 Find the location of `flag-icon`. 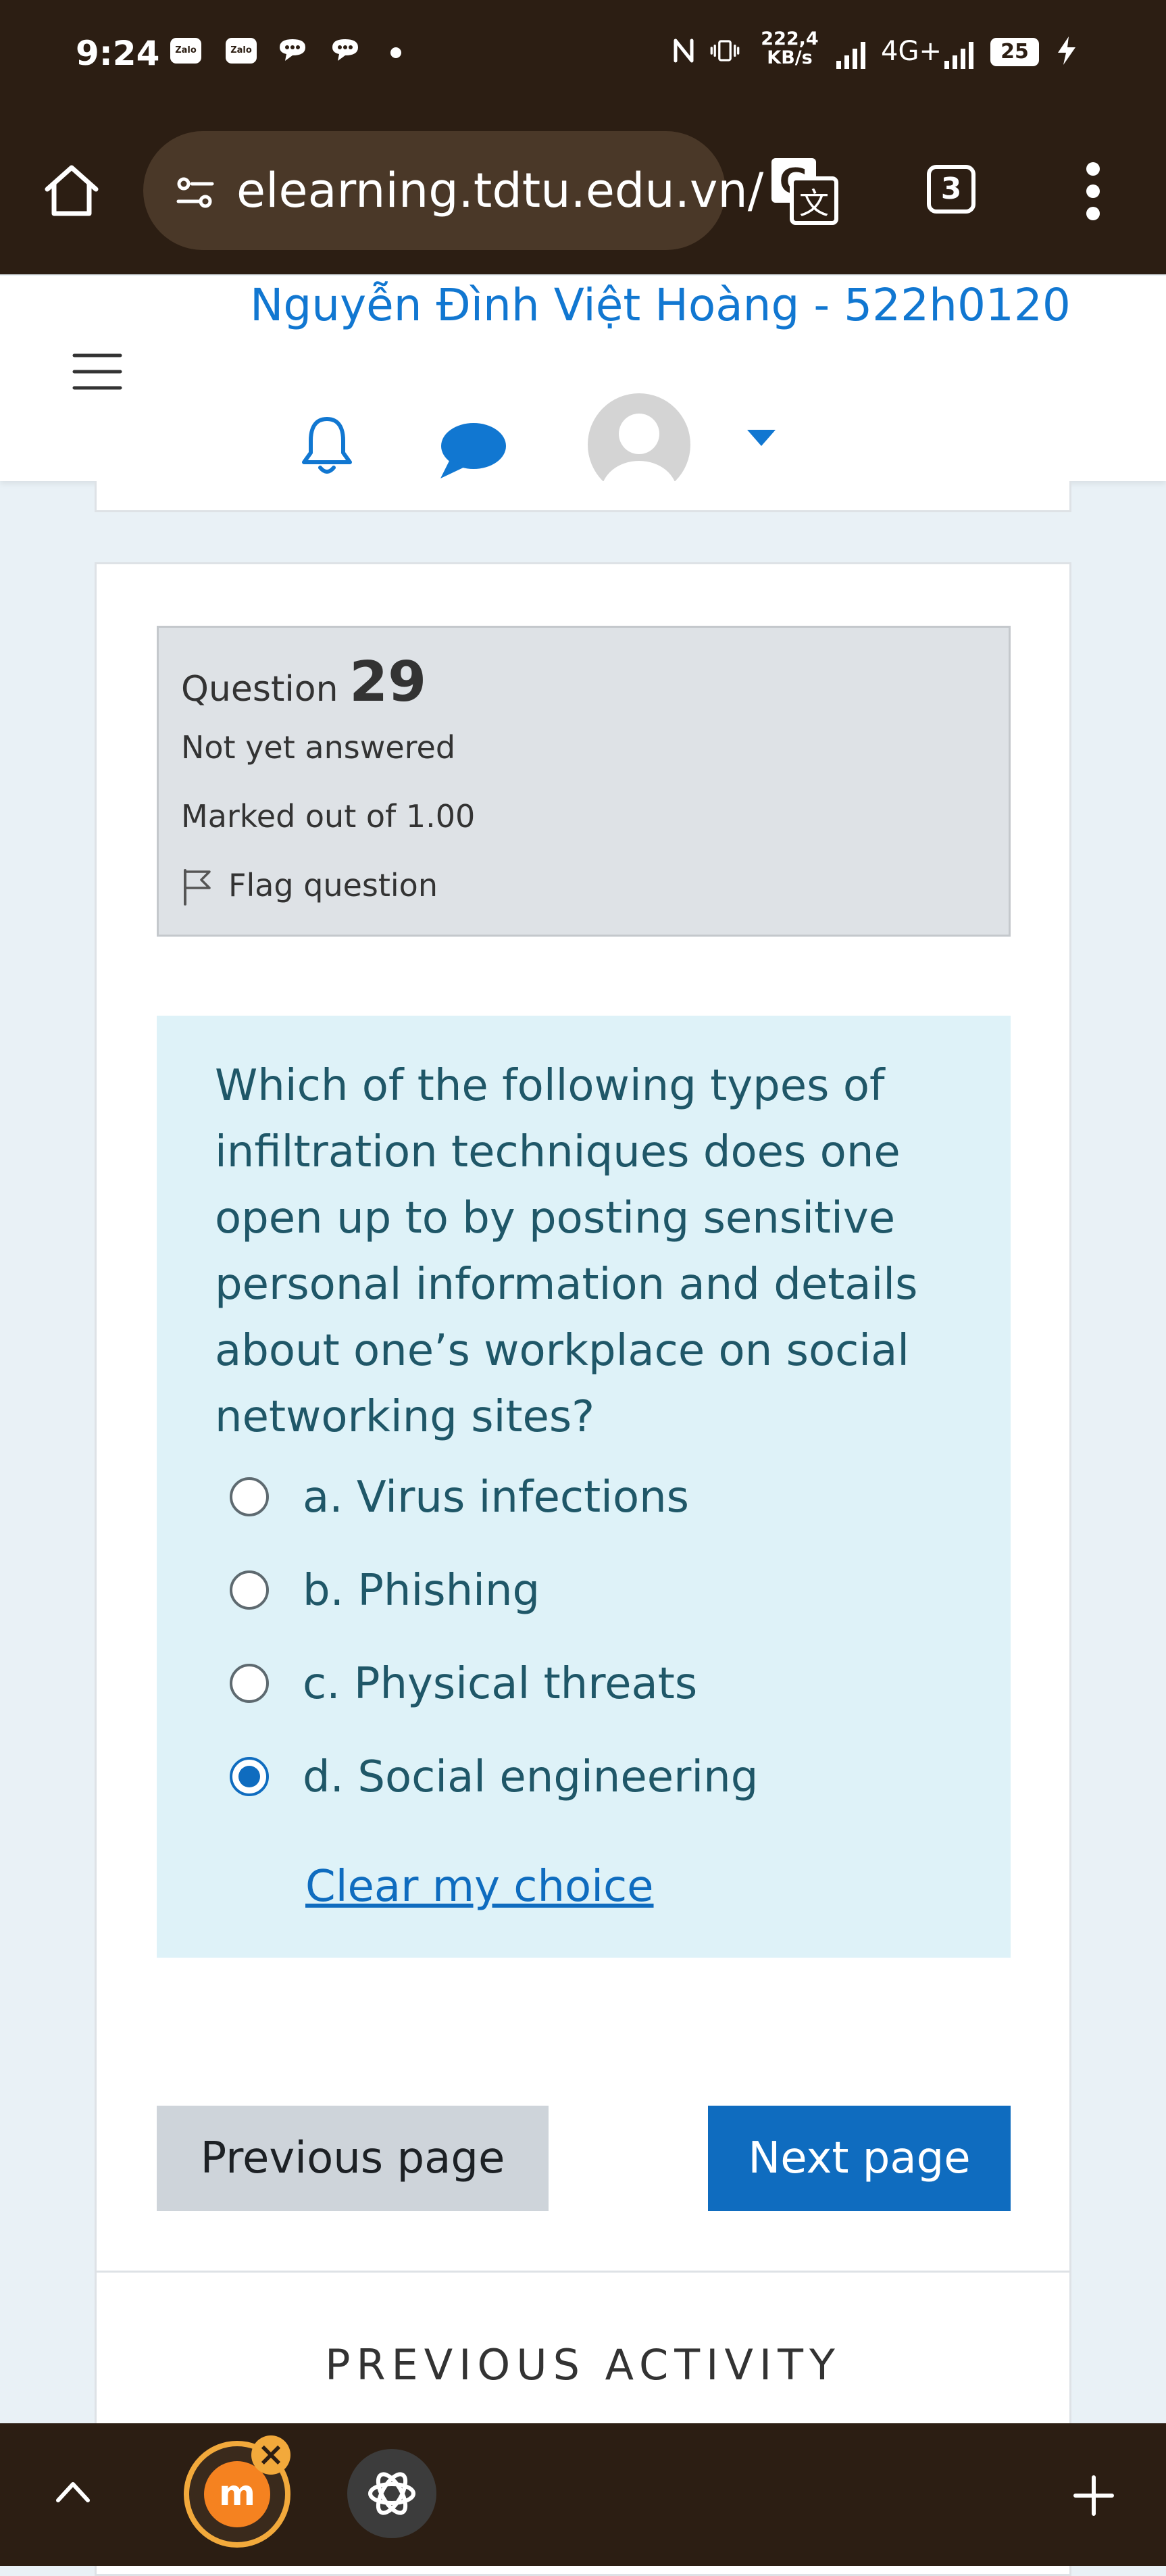

flag-icon is located at coordinates (198, 888).